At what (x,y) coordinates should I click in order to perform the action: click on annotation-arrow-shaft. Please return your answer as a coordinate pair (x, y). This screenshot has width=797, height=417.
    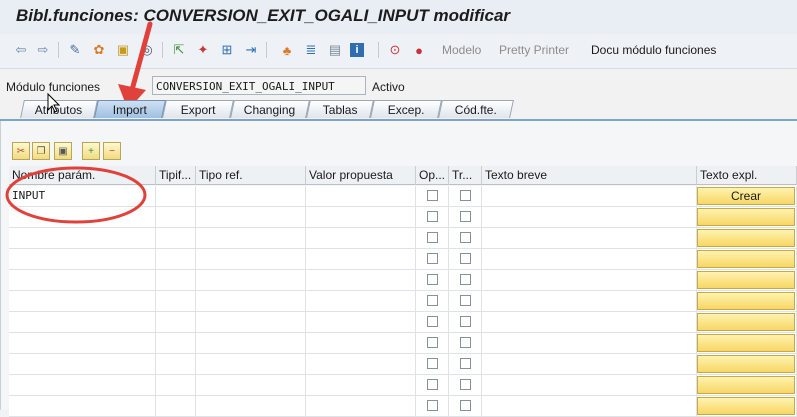
    Looking at the image, I should click on (141, 57).